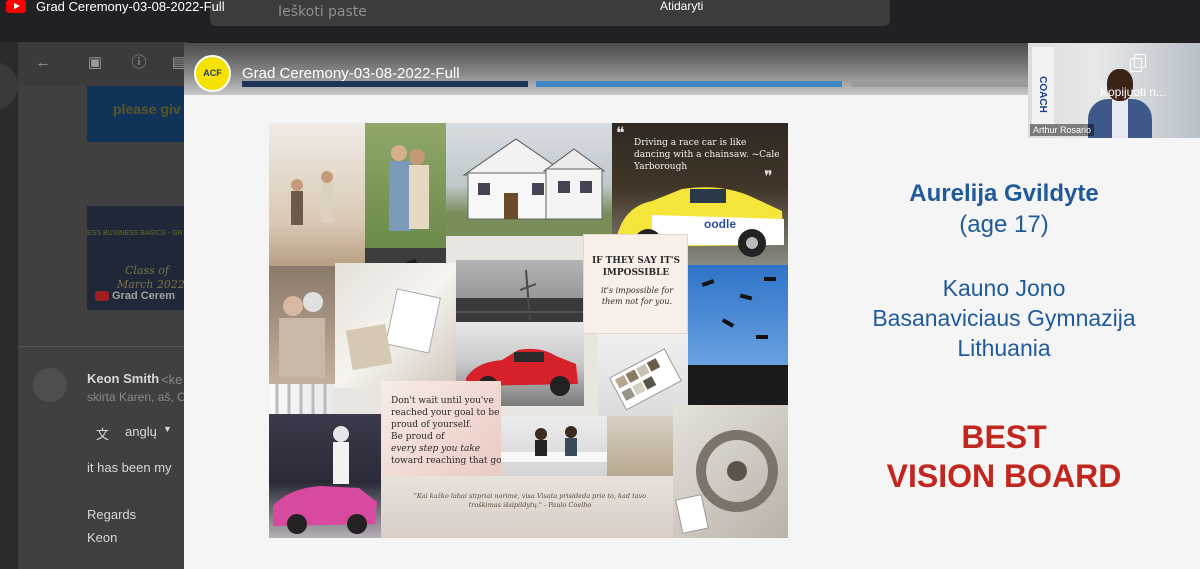 This screenshot has width=1200, height=569. Describe the element at coordinates (446, 461) in the screenshot. I see `proud-quote-line6: toward reaching that goal.` at that location.